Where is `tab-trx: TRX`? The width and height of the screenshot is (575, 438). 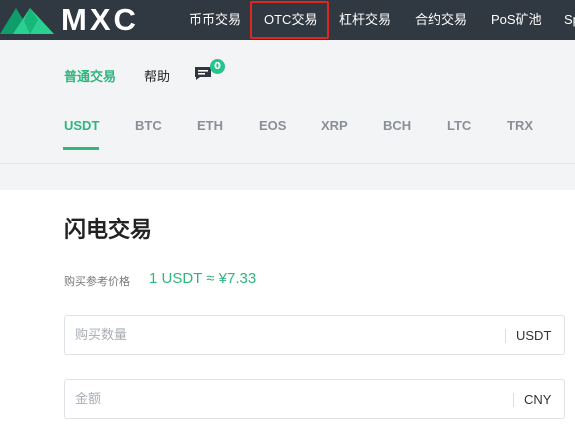 tab-trx: TRX is located at coordinates (520, 125).